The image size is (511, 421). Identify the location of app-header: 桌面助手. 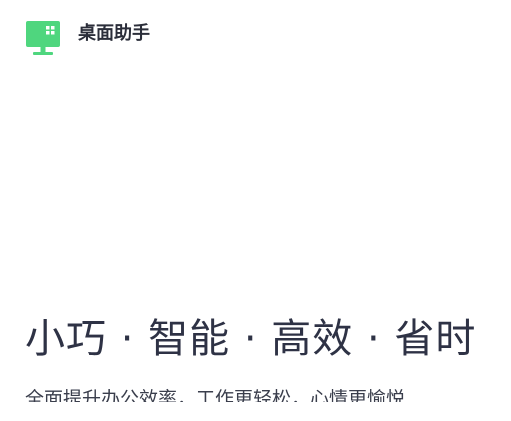
(87, 39).